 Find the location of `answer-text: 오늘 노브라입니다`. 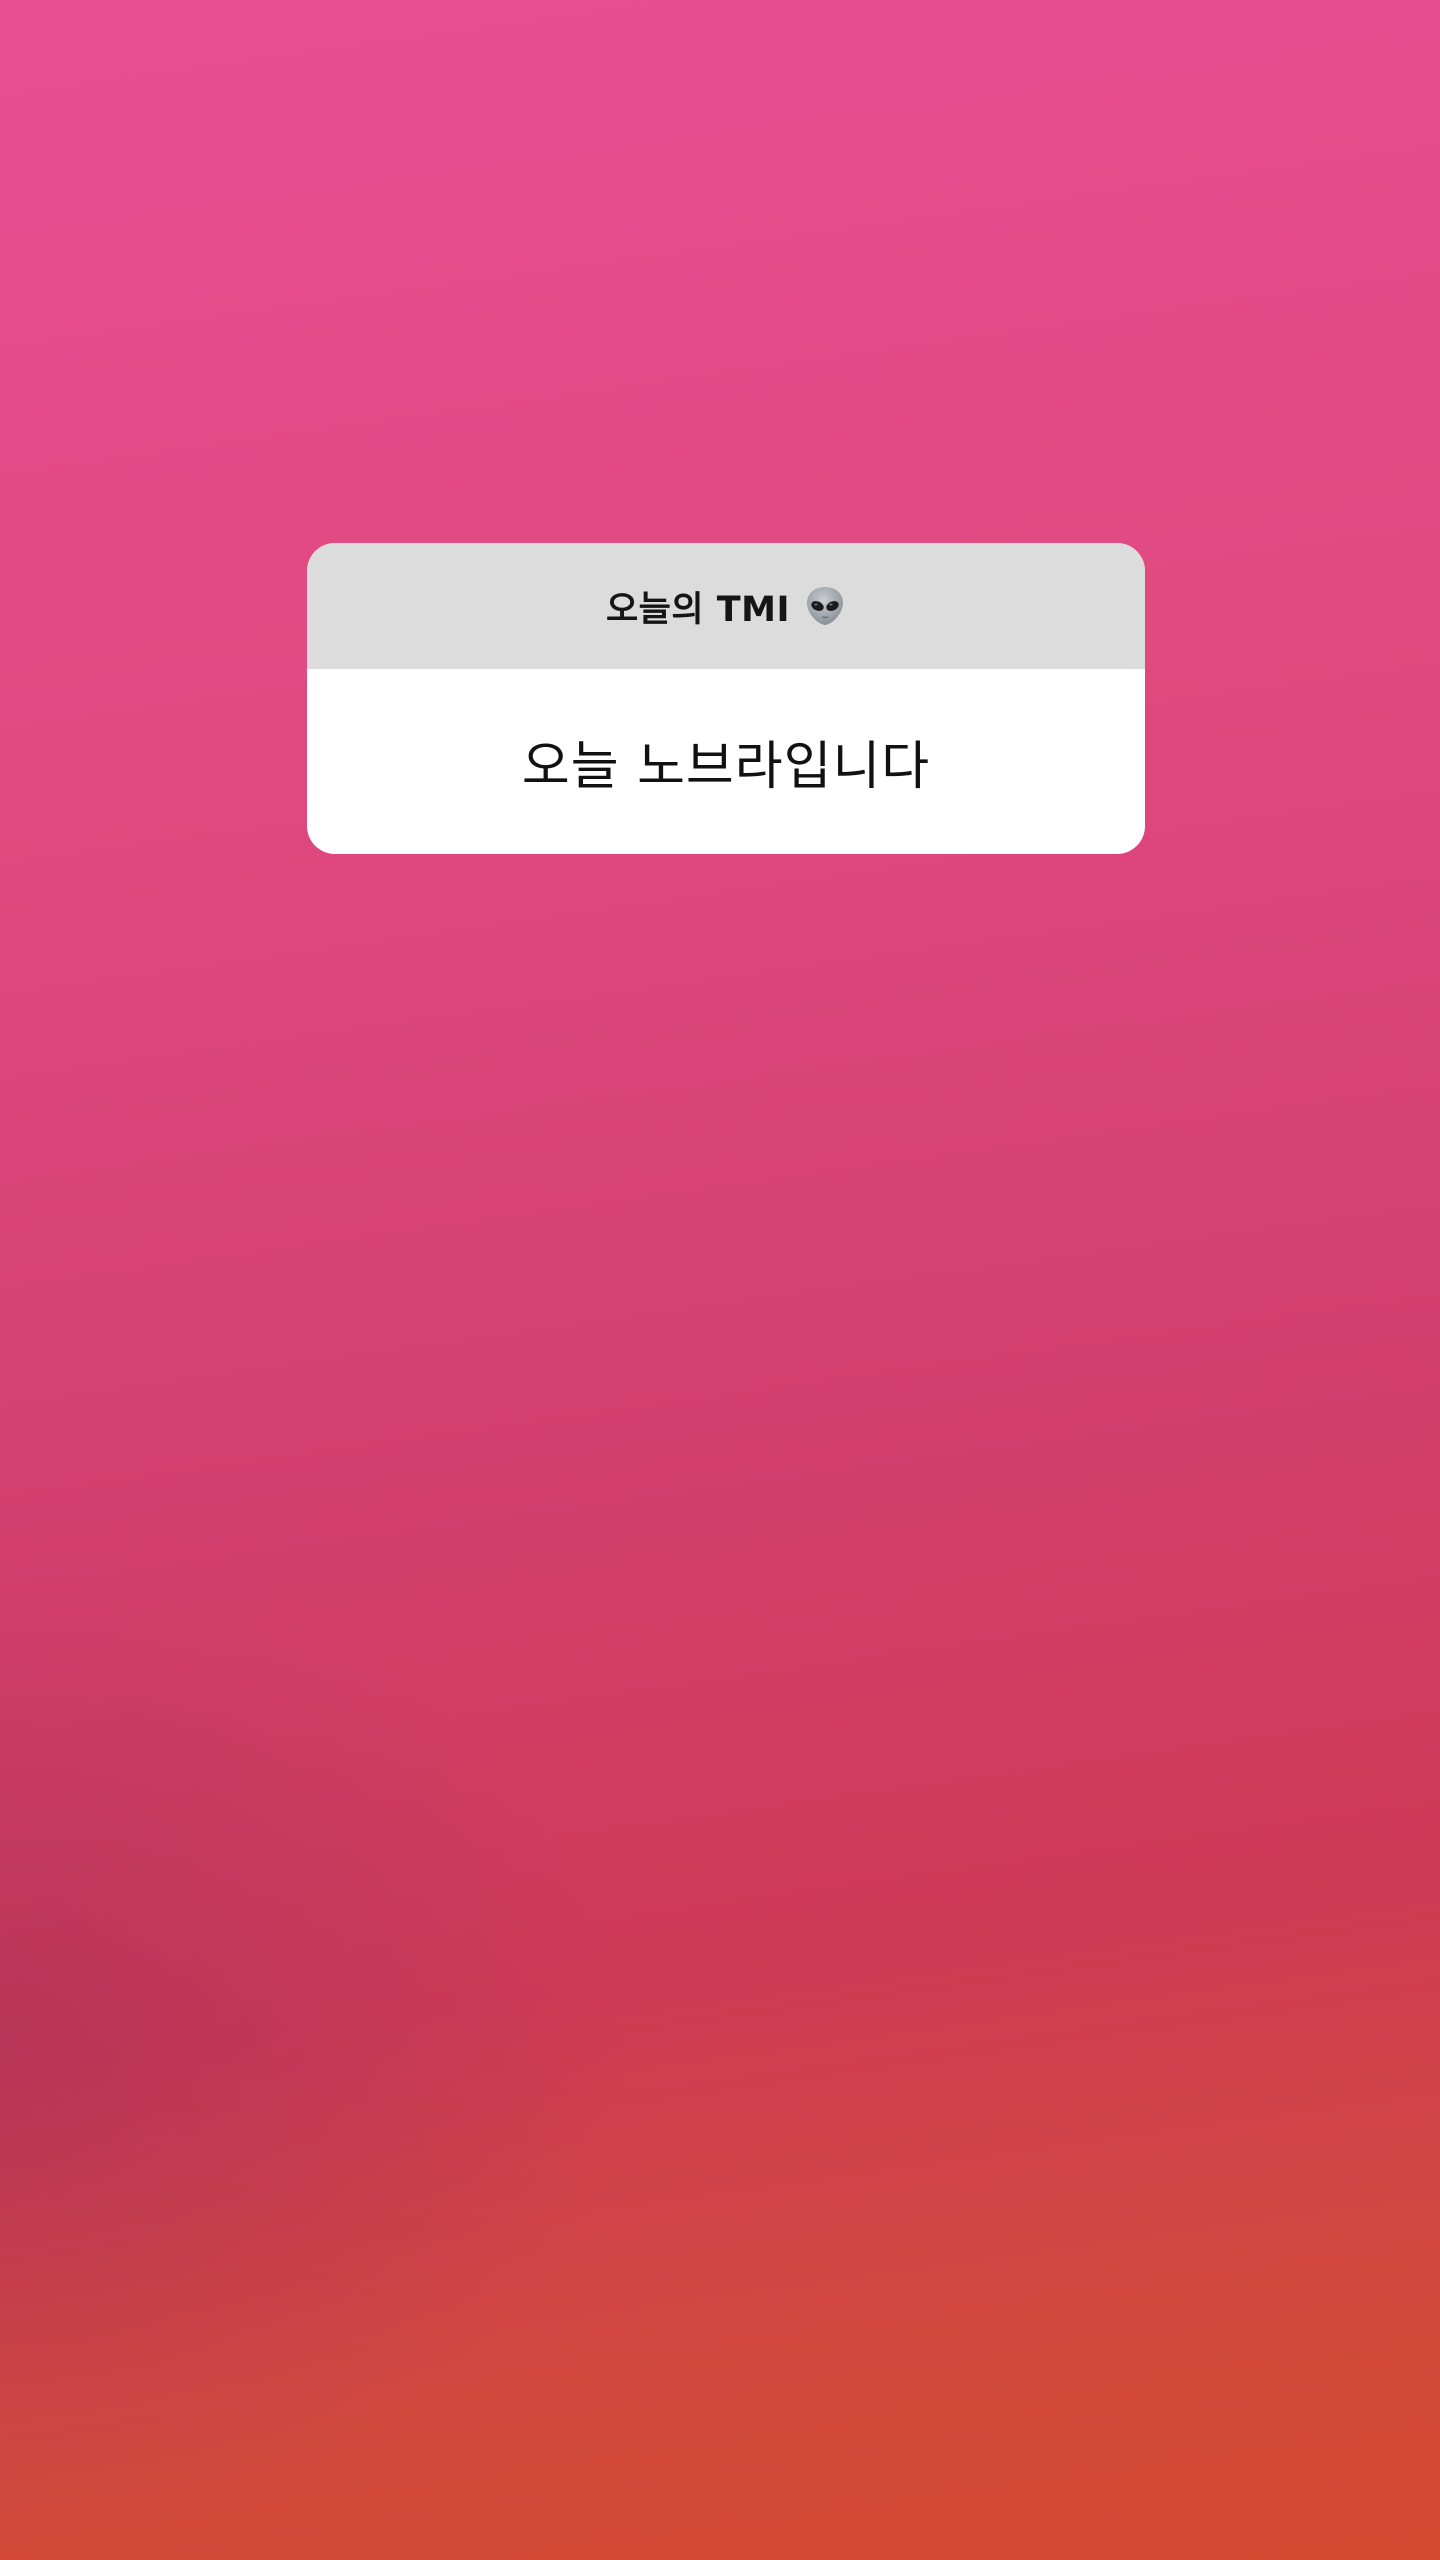

answer-text: 오늘 노브라입니다 is located at coordinates (726, 767).